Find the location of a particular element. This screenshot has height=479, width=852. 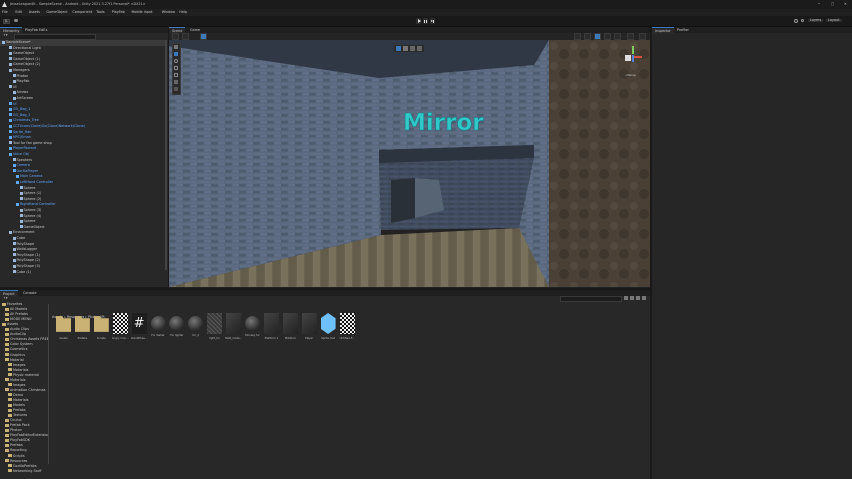

asset-item: Platform is located at coordinates (290, 328).